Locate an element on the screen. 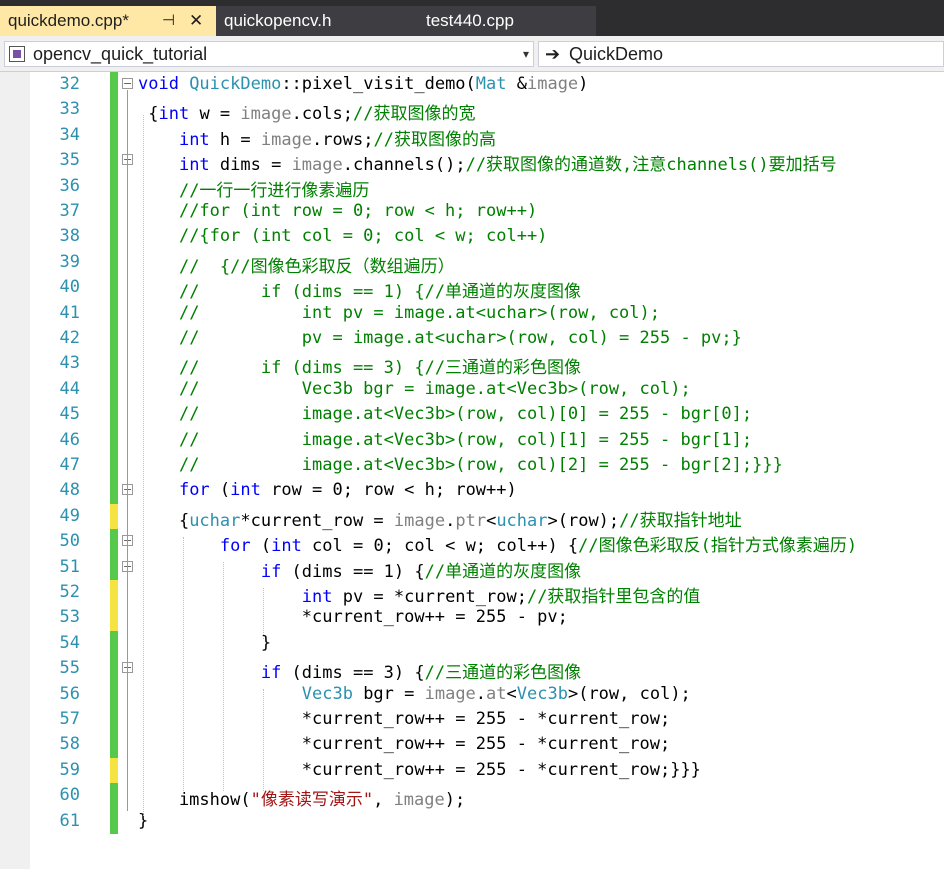  code-line: 60 imshow("像素读写演示", image); is located at coordinates (472, 797).